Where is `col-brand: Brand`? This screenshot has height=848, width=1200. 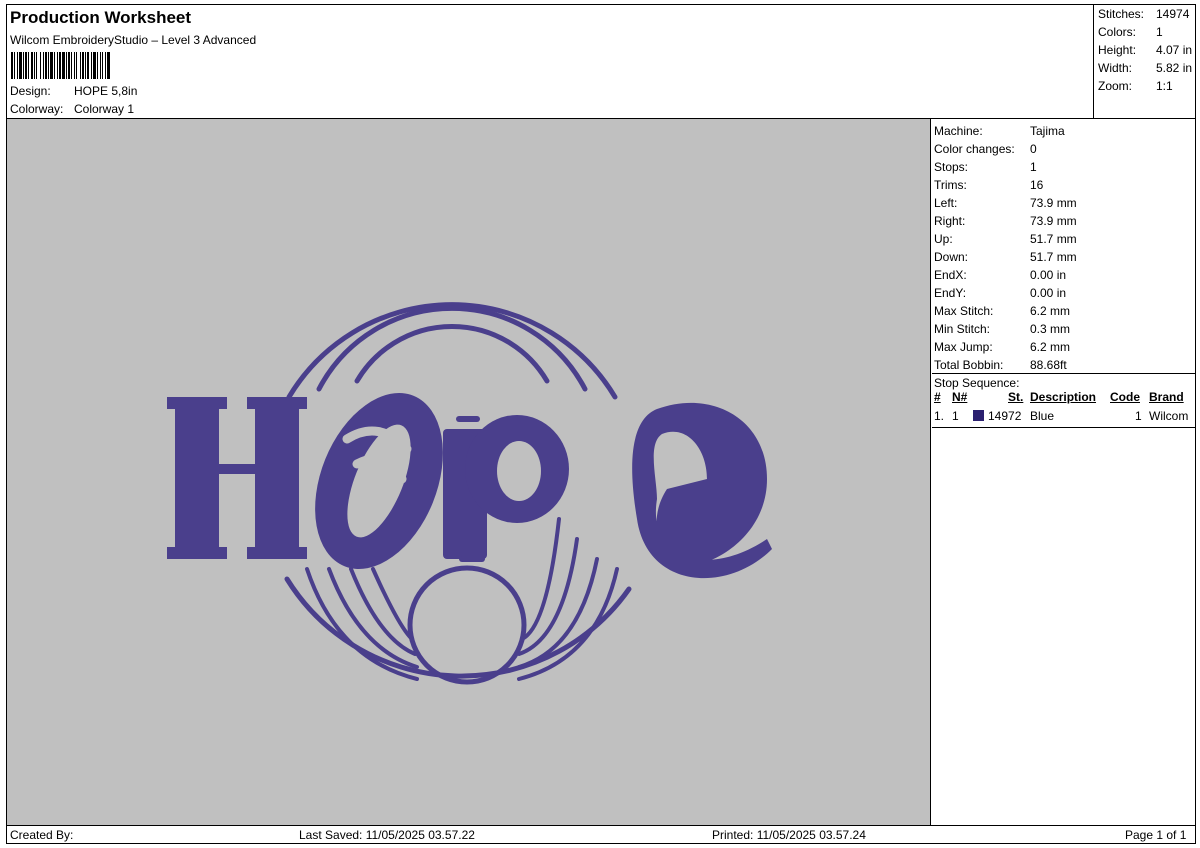 col-brand: Brand is located at coordinates (1166, 397).